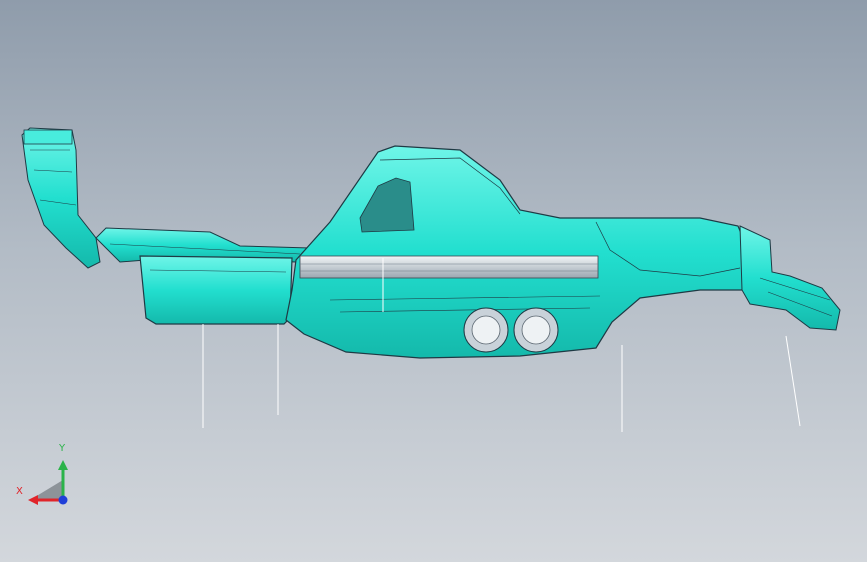  Describe the element at coordinates (45, 475) in the screenshot. I see `coordinate-triad: Y X` at that location.